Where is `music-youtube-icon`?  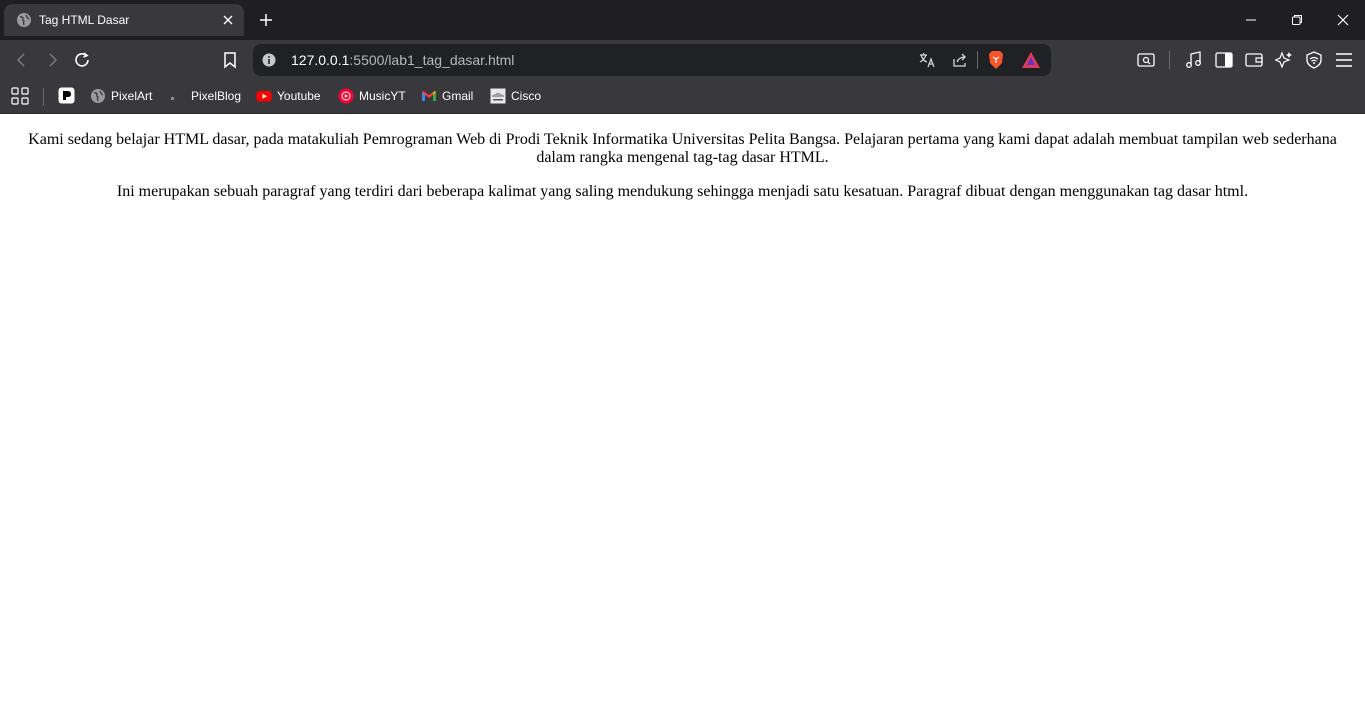
music-youtube-icon is located at coordinates (346, 96).